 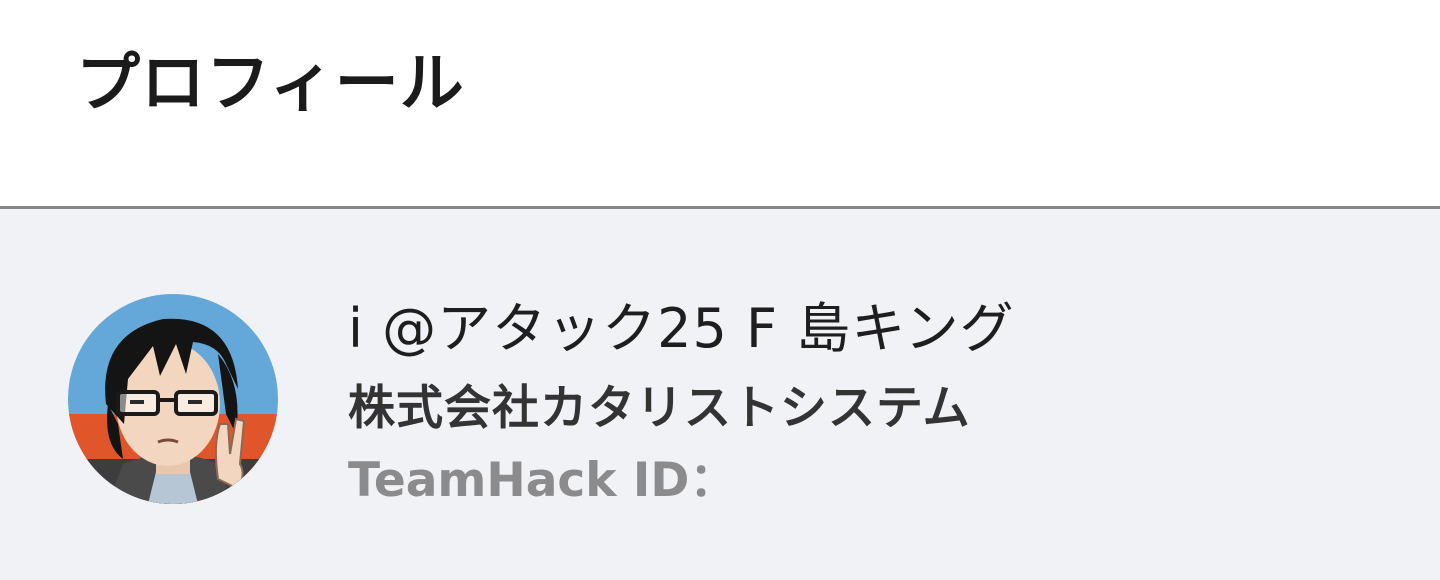 I want to click on avatar-illustration-icon, so click(x=173, y=399).